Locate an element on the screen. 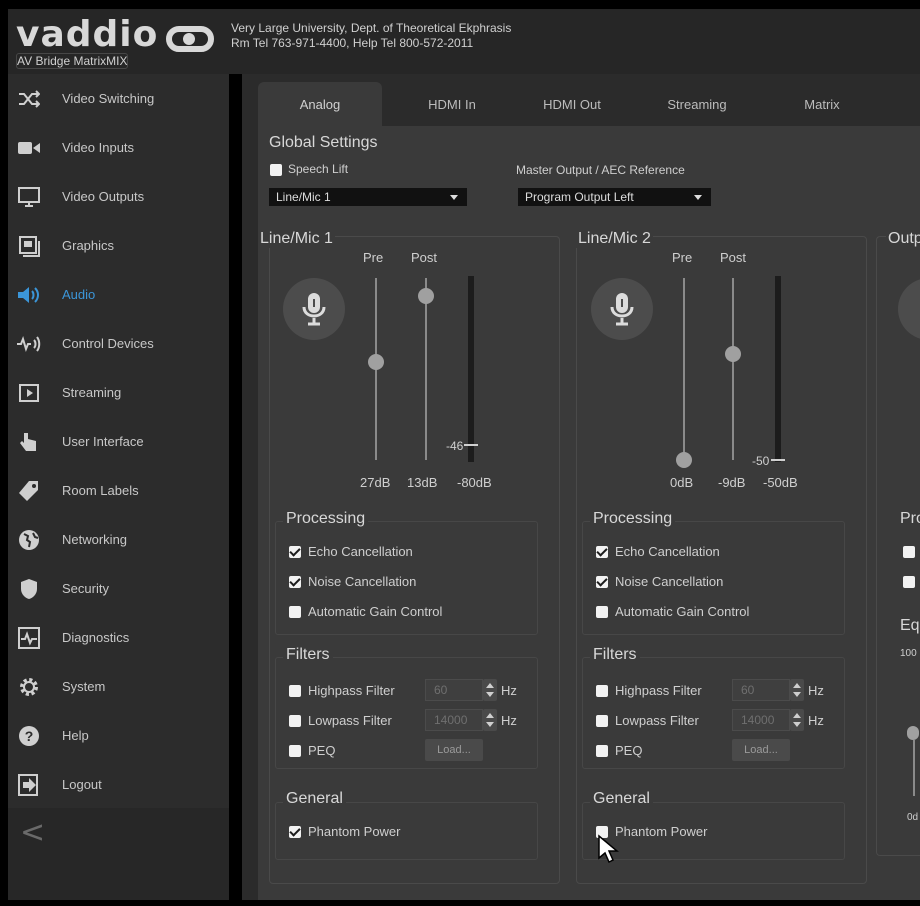 Image resolution: width=920 pixels, height=906 pixels. sidebar-item-security: Security is located at coordinates (118, 588).